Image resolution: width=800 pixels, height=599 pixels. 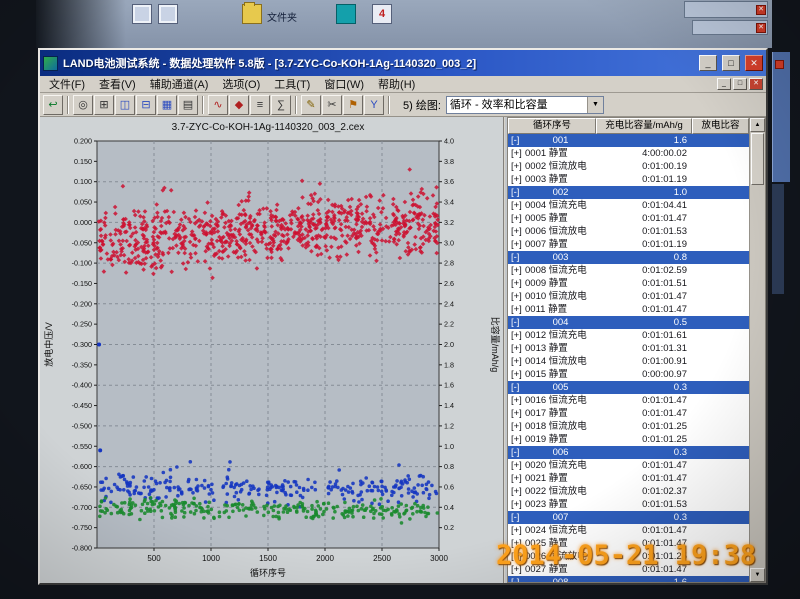 What do you see at coordinates (594, 104) in the screenshot?
I see `chevron-down-icon: ▼` at bounding box center [594, 104].